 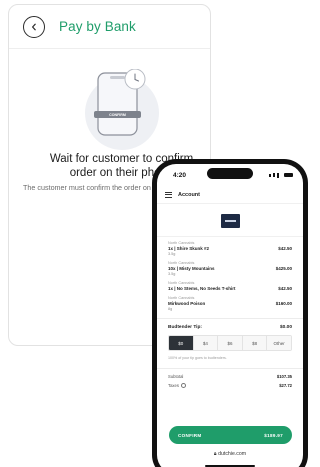 I want to click on item-price: $160.00, so click(x=283, y=303).